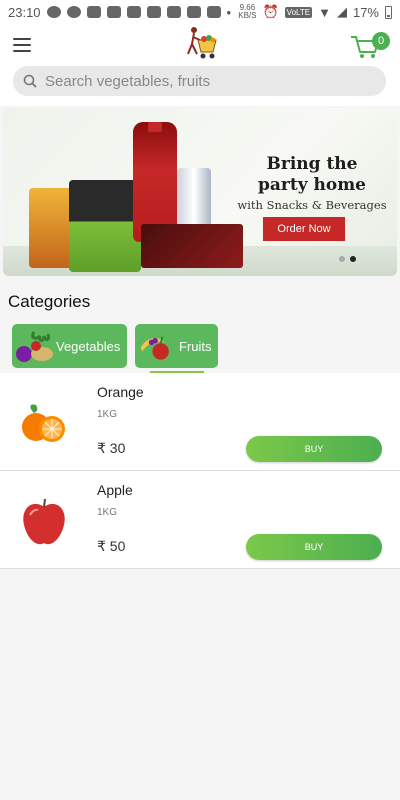  Describe the element at coordinates (388, 12) in the screenshot. I see `battery-icon` at that location.